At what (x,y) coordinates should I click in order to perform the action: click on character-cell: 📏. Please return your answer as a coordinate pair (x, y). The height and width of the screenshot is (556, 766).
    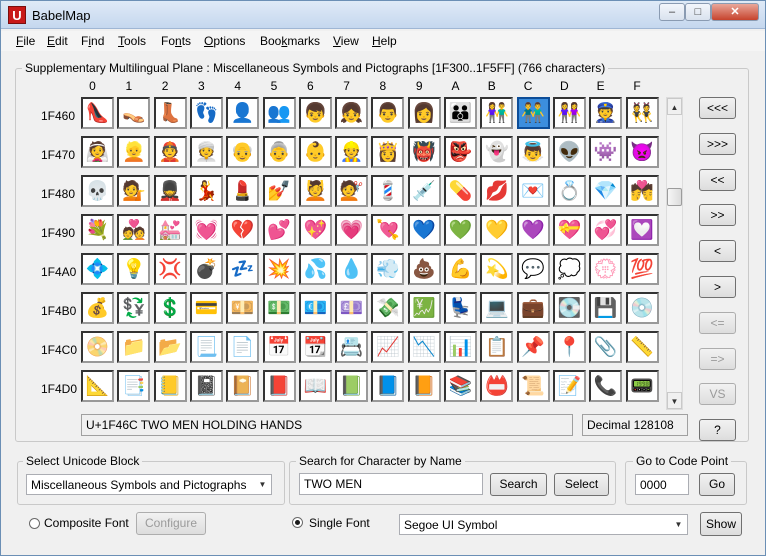
    Looking at the image, I should click on (642, 347).